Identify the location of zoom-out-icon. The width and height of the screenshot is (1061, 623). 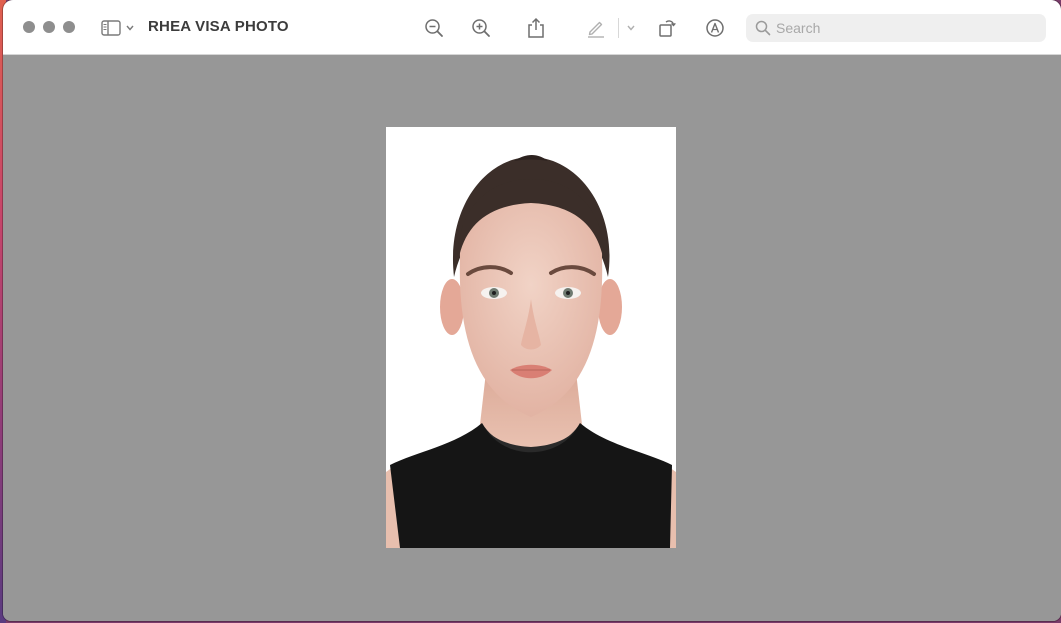
(434, 28).